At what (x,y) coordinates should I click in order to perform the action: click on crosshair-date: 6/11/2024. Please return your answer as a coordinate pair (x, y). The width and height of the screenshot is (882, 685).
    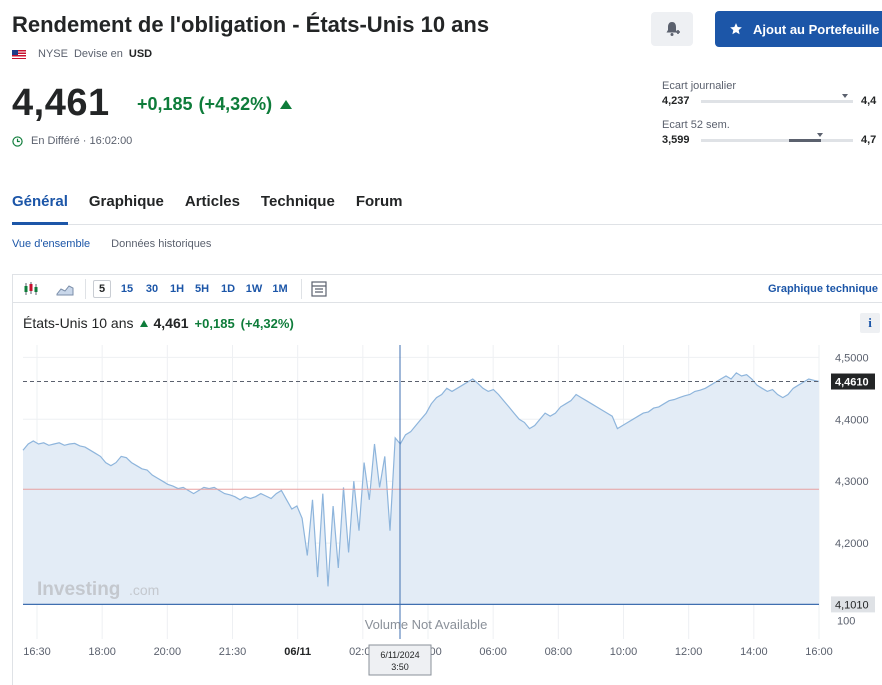
    Looking at the image, I should click on (399, 655).